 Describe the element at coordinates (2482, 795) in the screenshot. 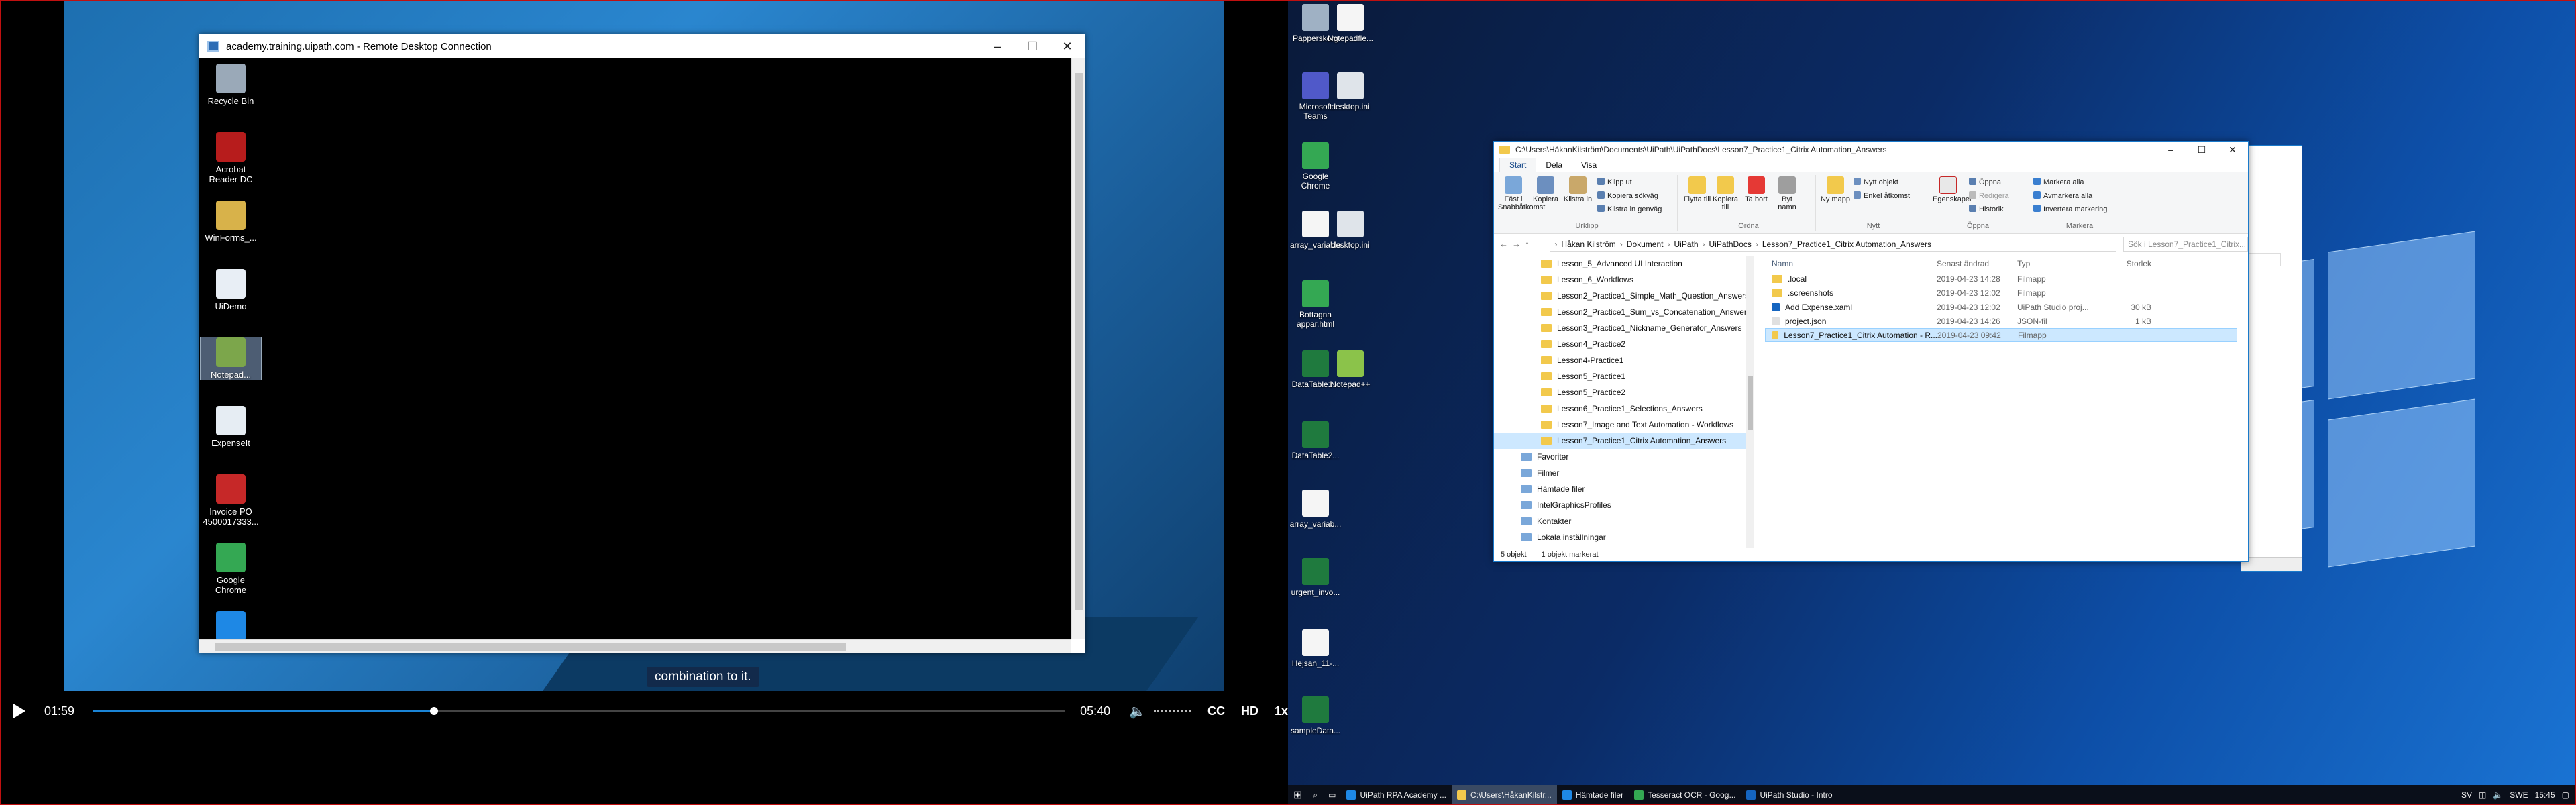

I see `network-icon: ◫` at that location.